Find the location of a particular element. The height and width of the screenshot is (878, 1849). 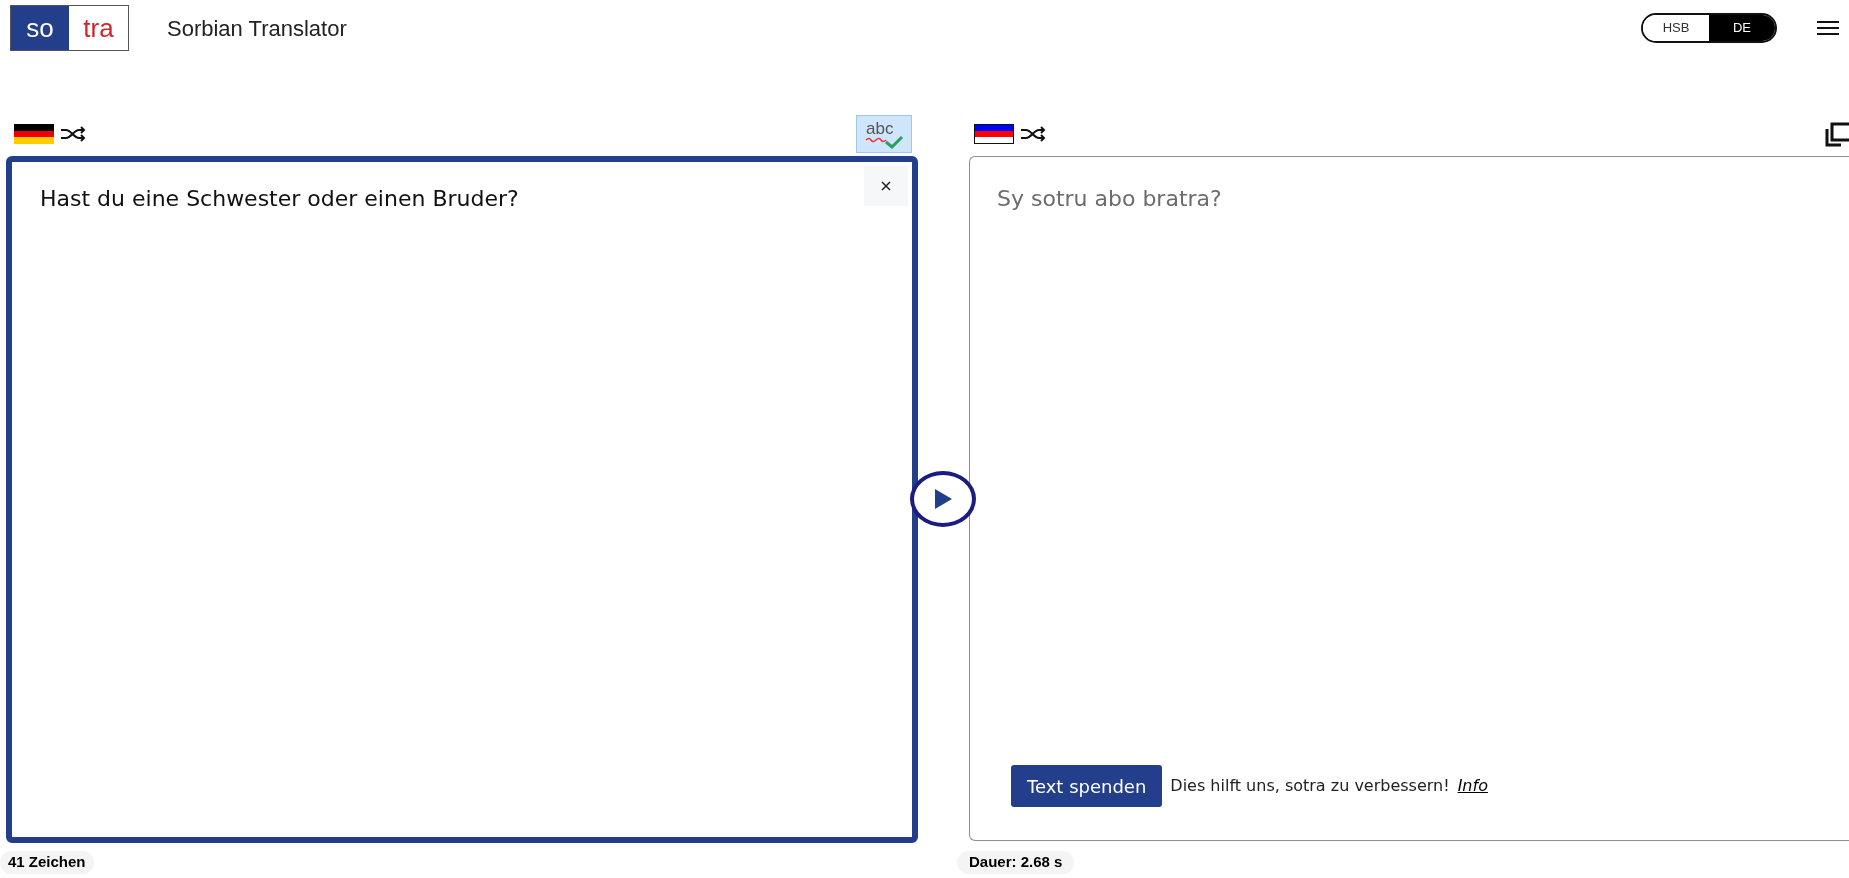

logo: so tra is located at coordinates (69, 28).